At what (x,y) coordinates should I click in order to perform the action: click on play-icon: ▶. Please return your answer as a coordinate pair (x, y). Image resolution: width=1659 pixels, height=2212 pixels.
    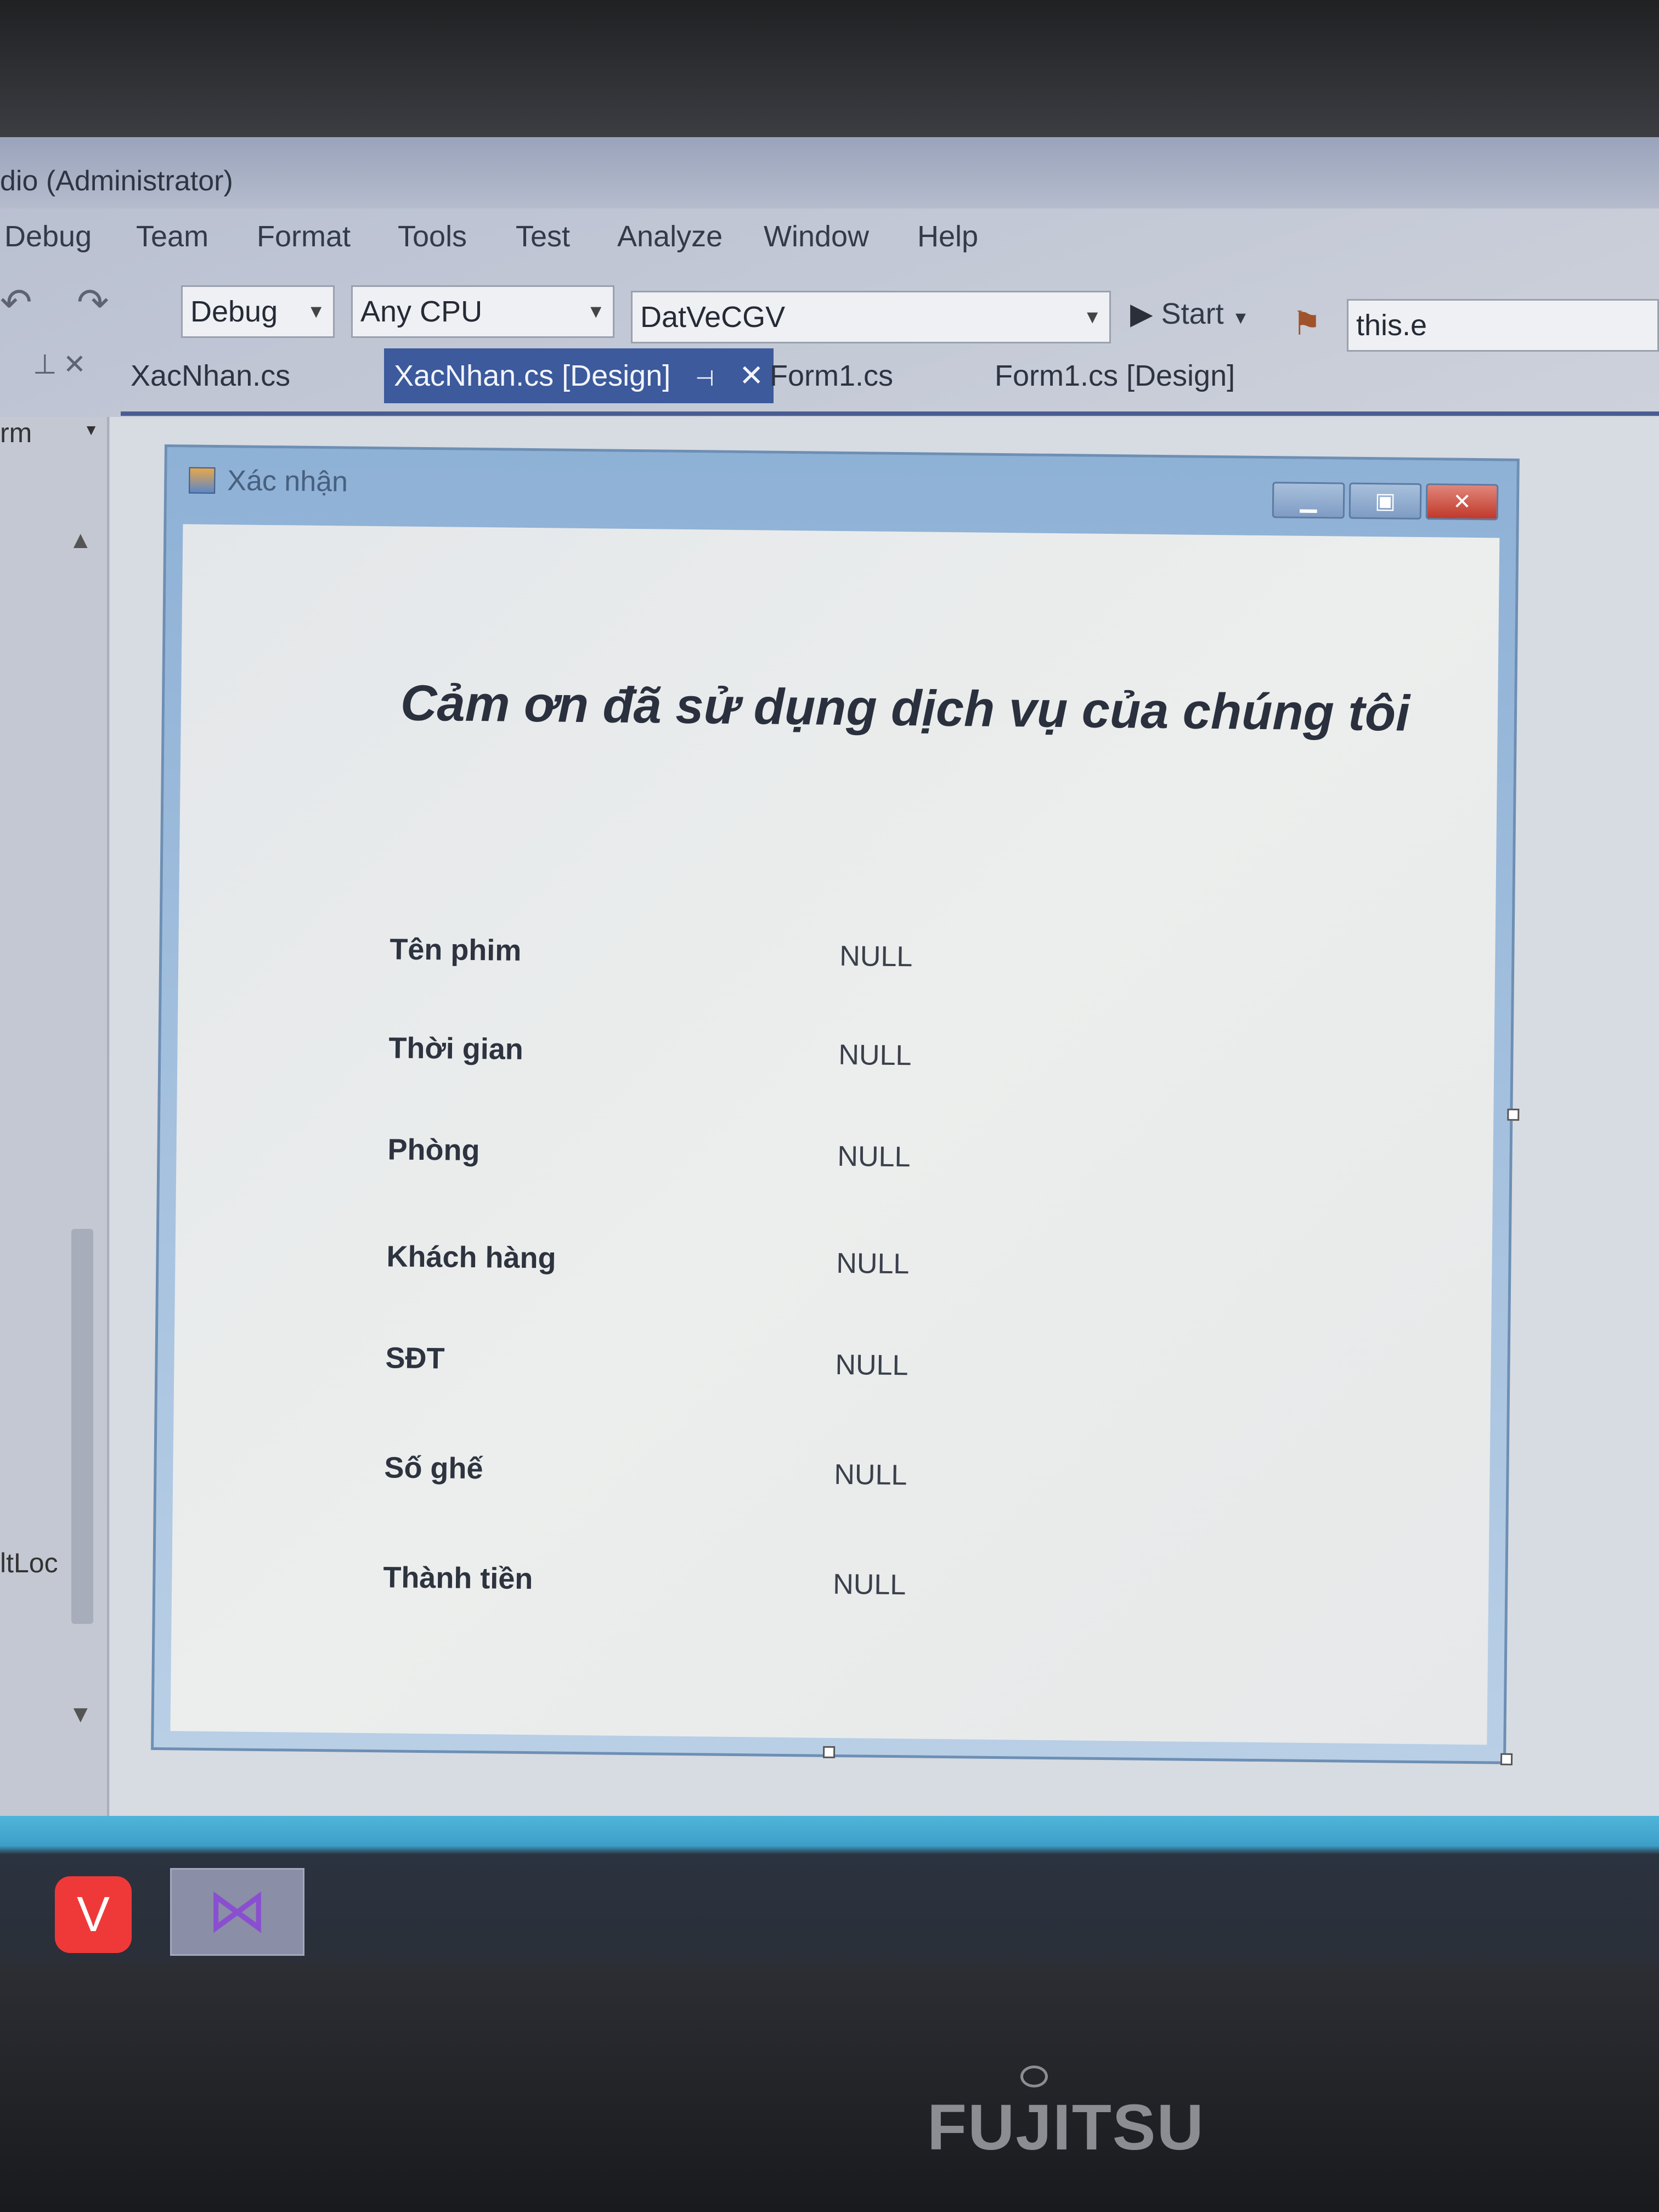
    Looking at the image, I should click on (1142, 313).